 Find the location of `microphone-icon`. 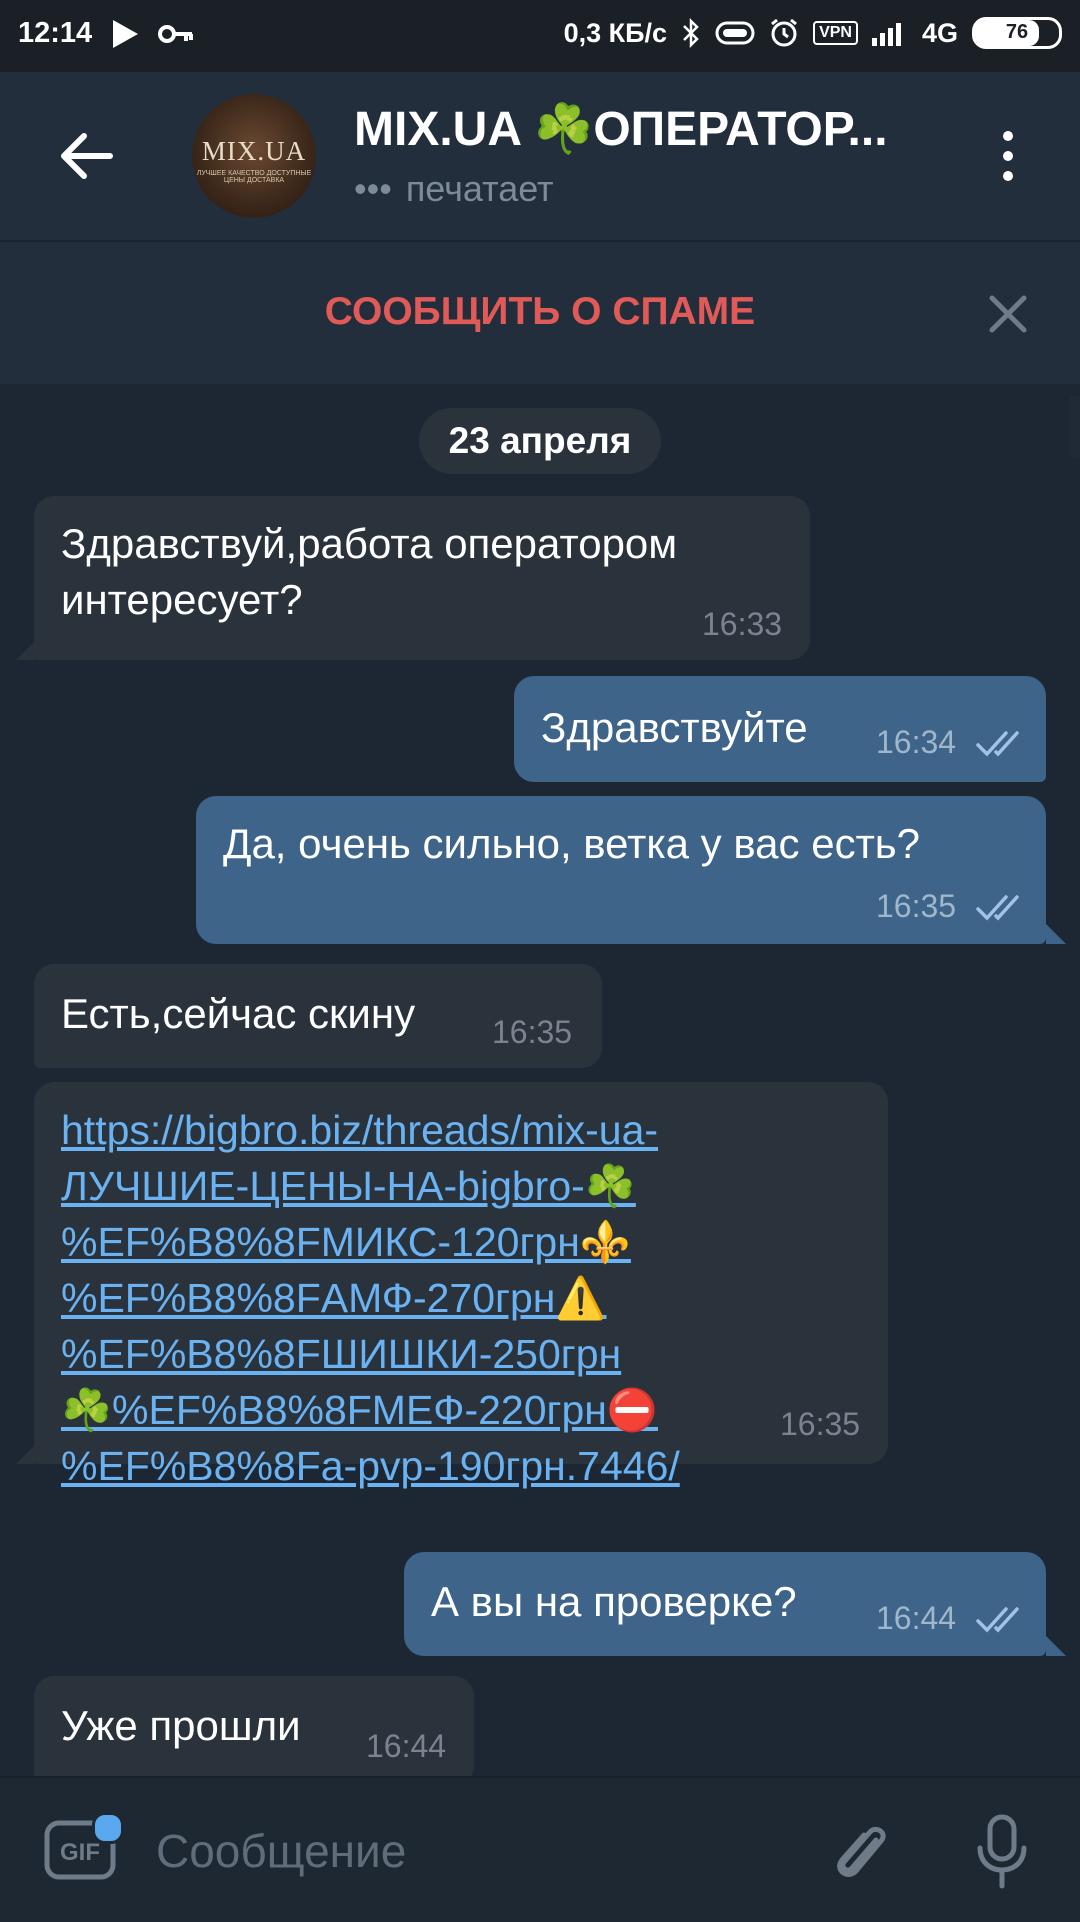

microphone-icon is located at coordinates (1002, 1852).